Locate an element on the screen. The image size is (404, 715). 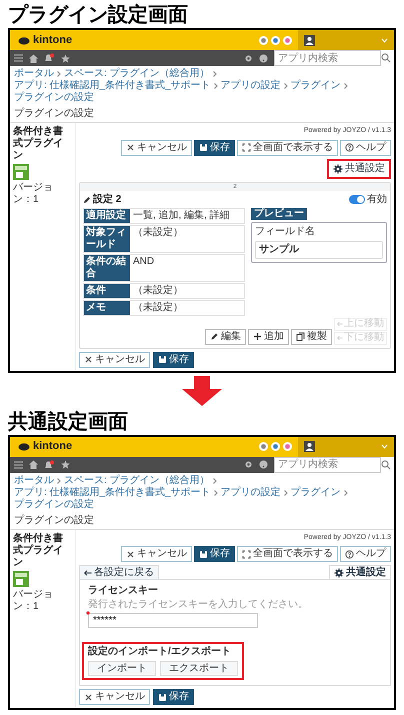
license-key-label: ライセンスキー is located at coordinates (123, 591).